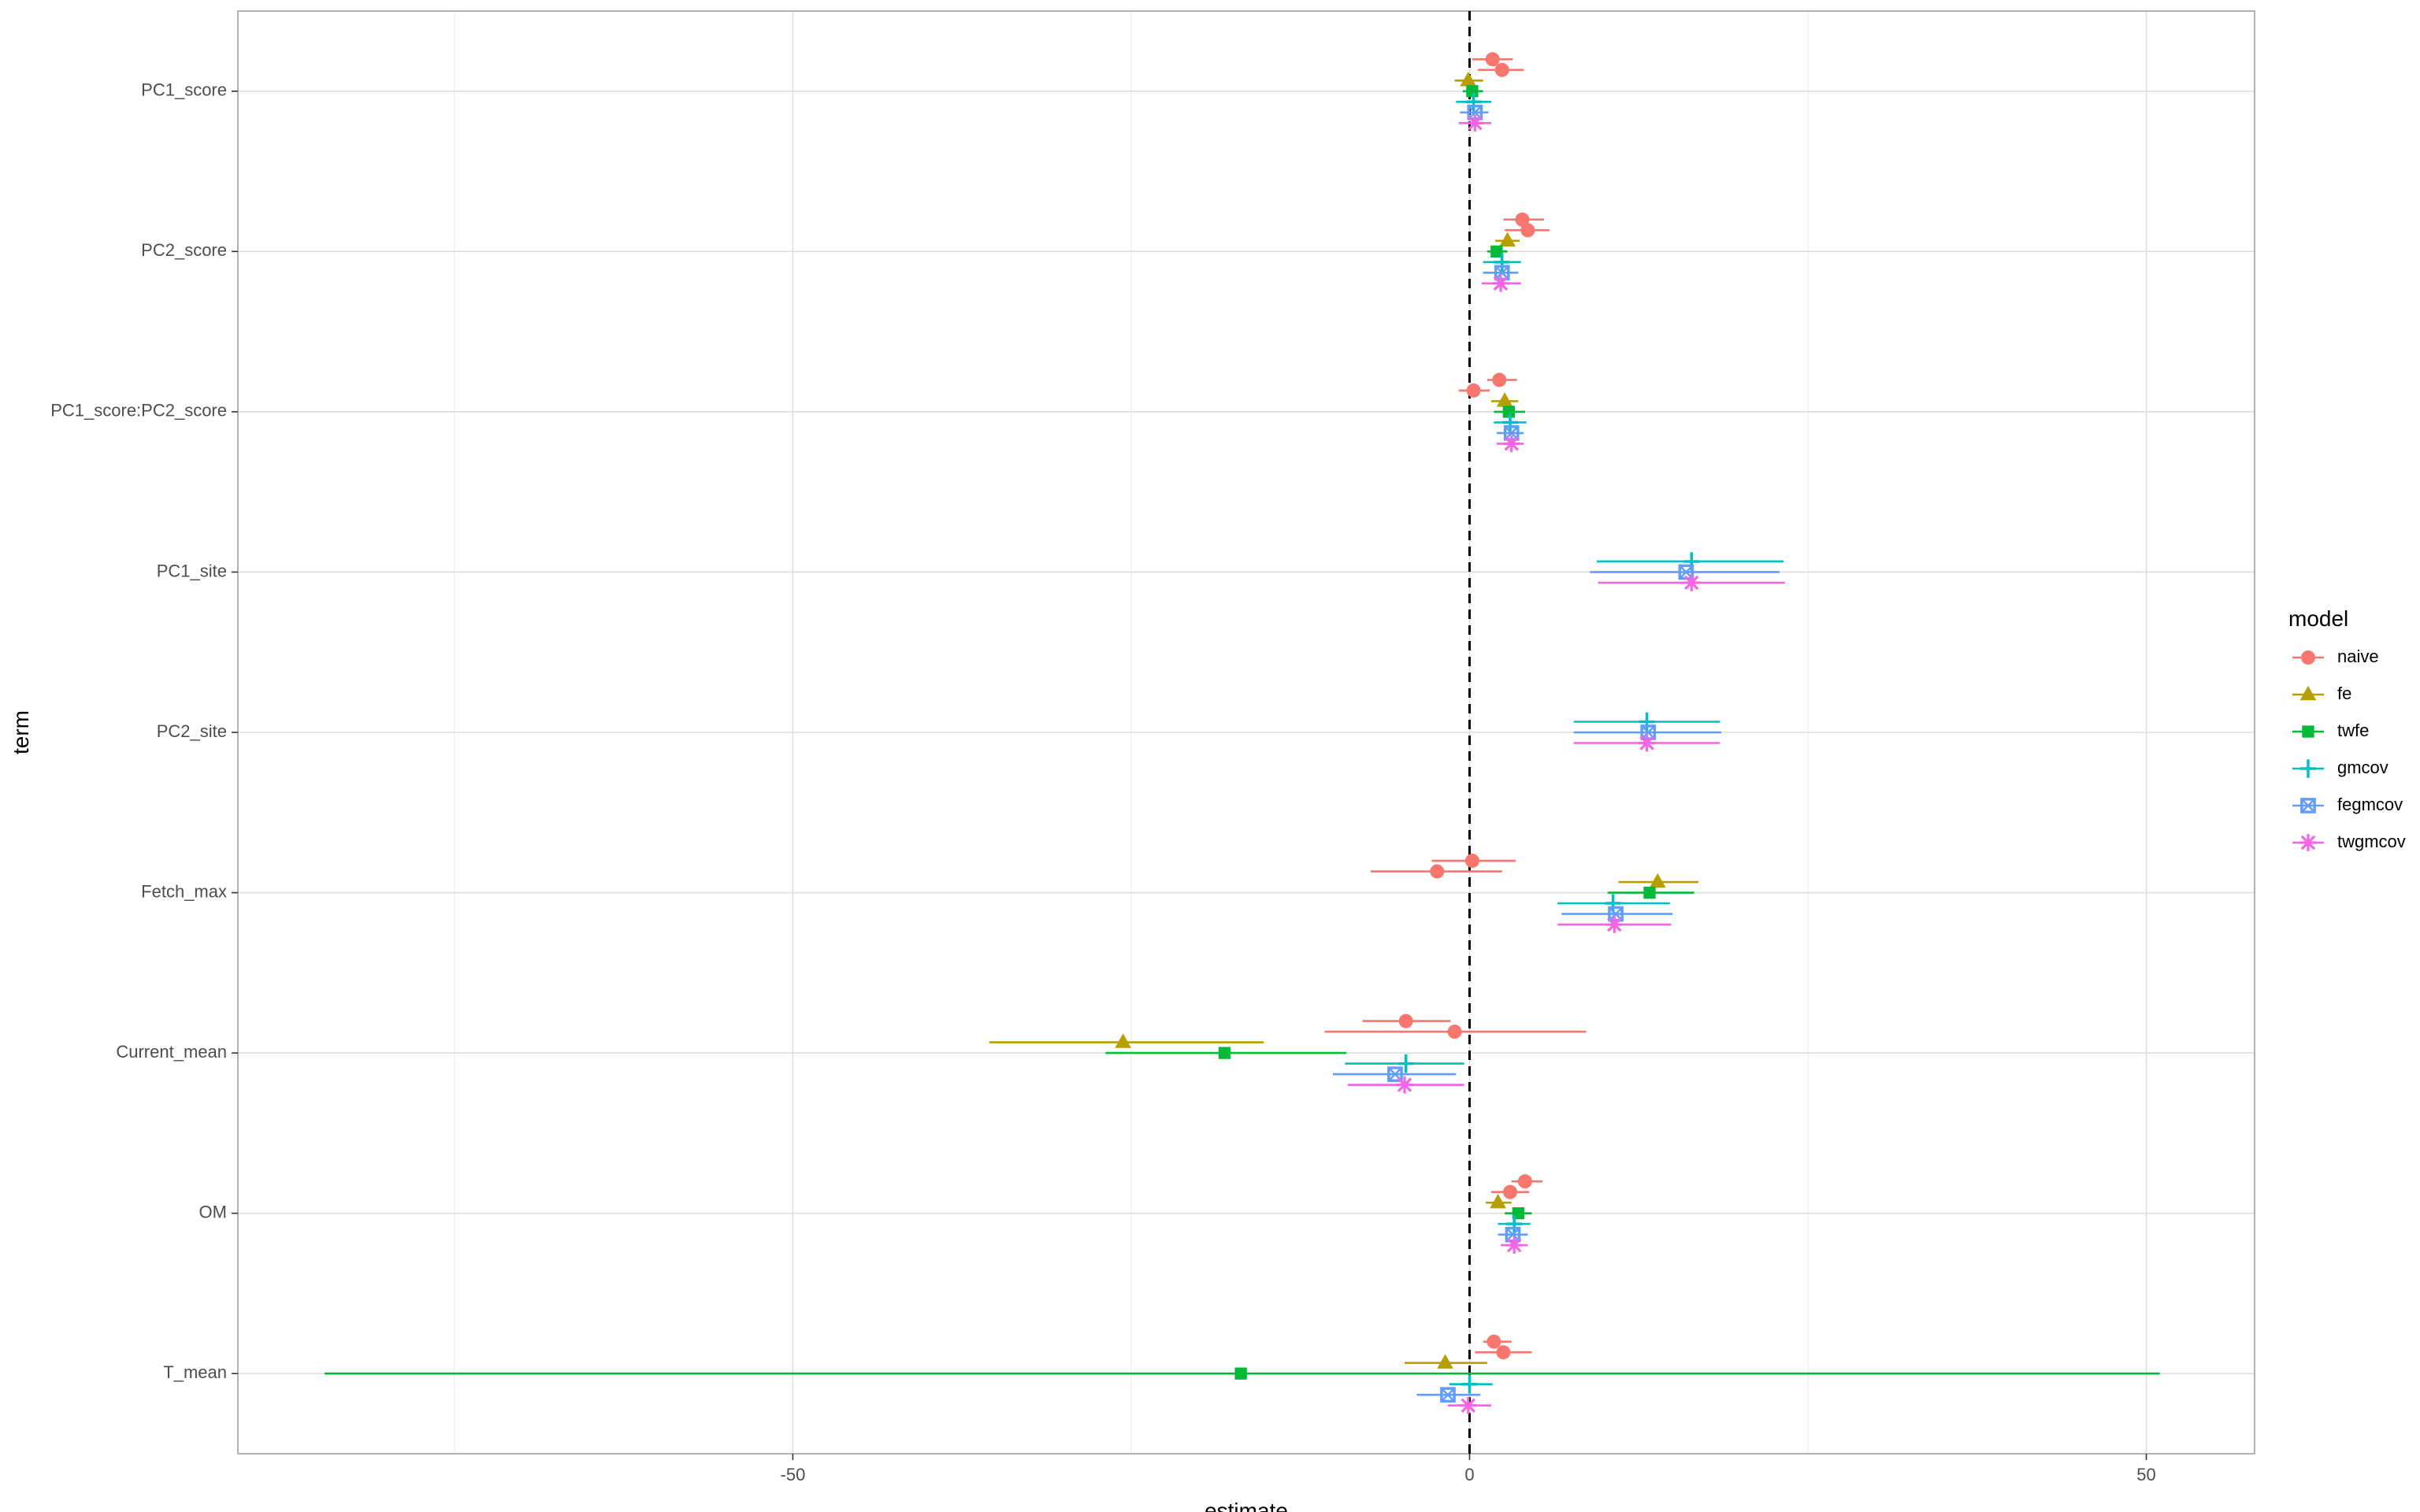 The width and height of the screenshot is (2420, 1512). What do you see at coordinates (2308, 731) in the screenshot?
I see `legend-key-twfe` at bounding box center [2308, 731].